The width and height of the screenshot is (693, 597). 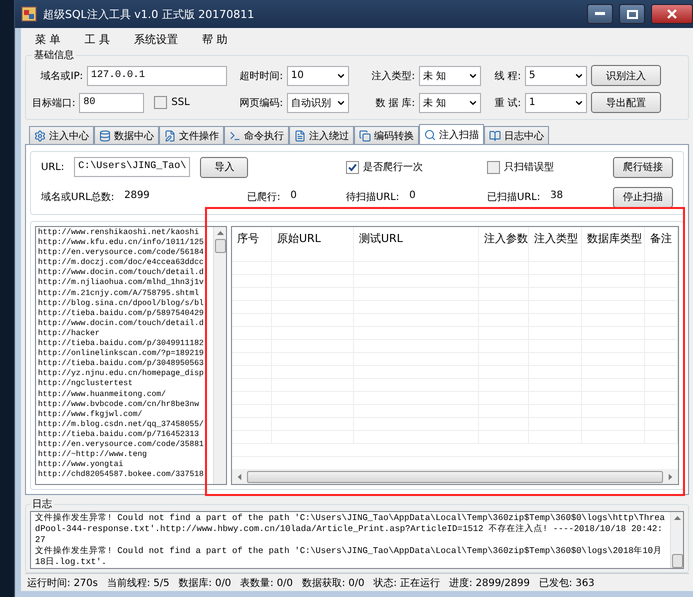 I want to click on database-icon, so click(x=105, y=136).